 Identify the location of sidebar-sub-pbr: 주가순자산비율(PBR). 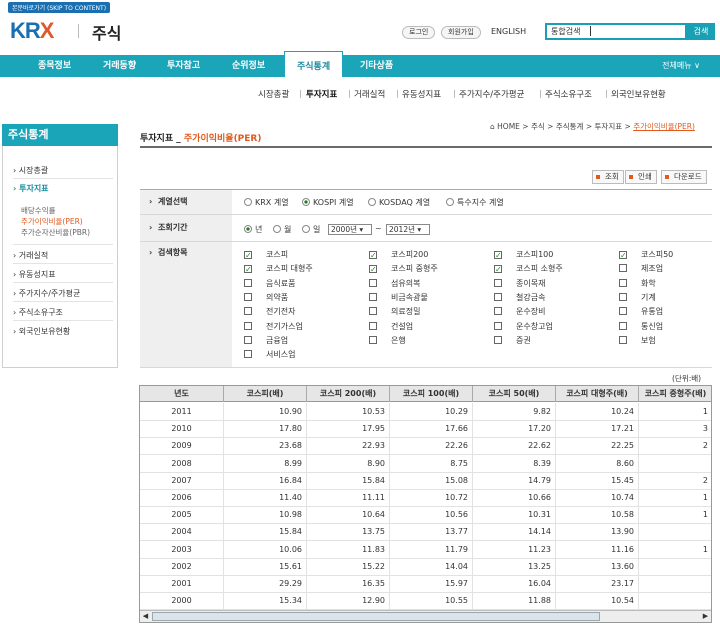
(55, 232).